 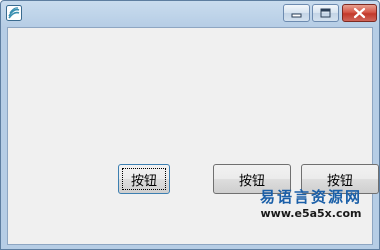 I want to click on watermark: 易语言资源网 www.e5a5x.com, so click(x=311, y=205).